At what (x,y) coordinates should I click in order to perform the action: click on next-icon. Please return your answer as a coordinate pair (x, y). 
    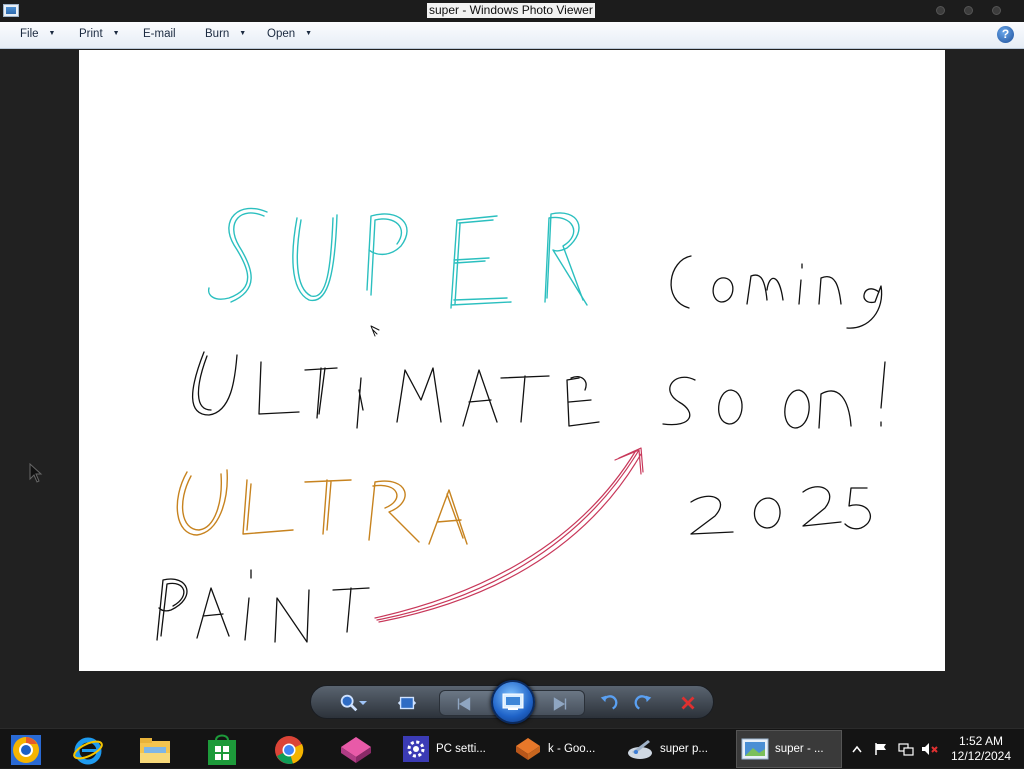
    Looking at the image, I should click on (560, 704).